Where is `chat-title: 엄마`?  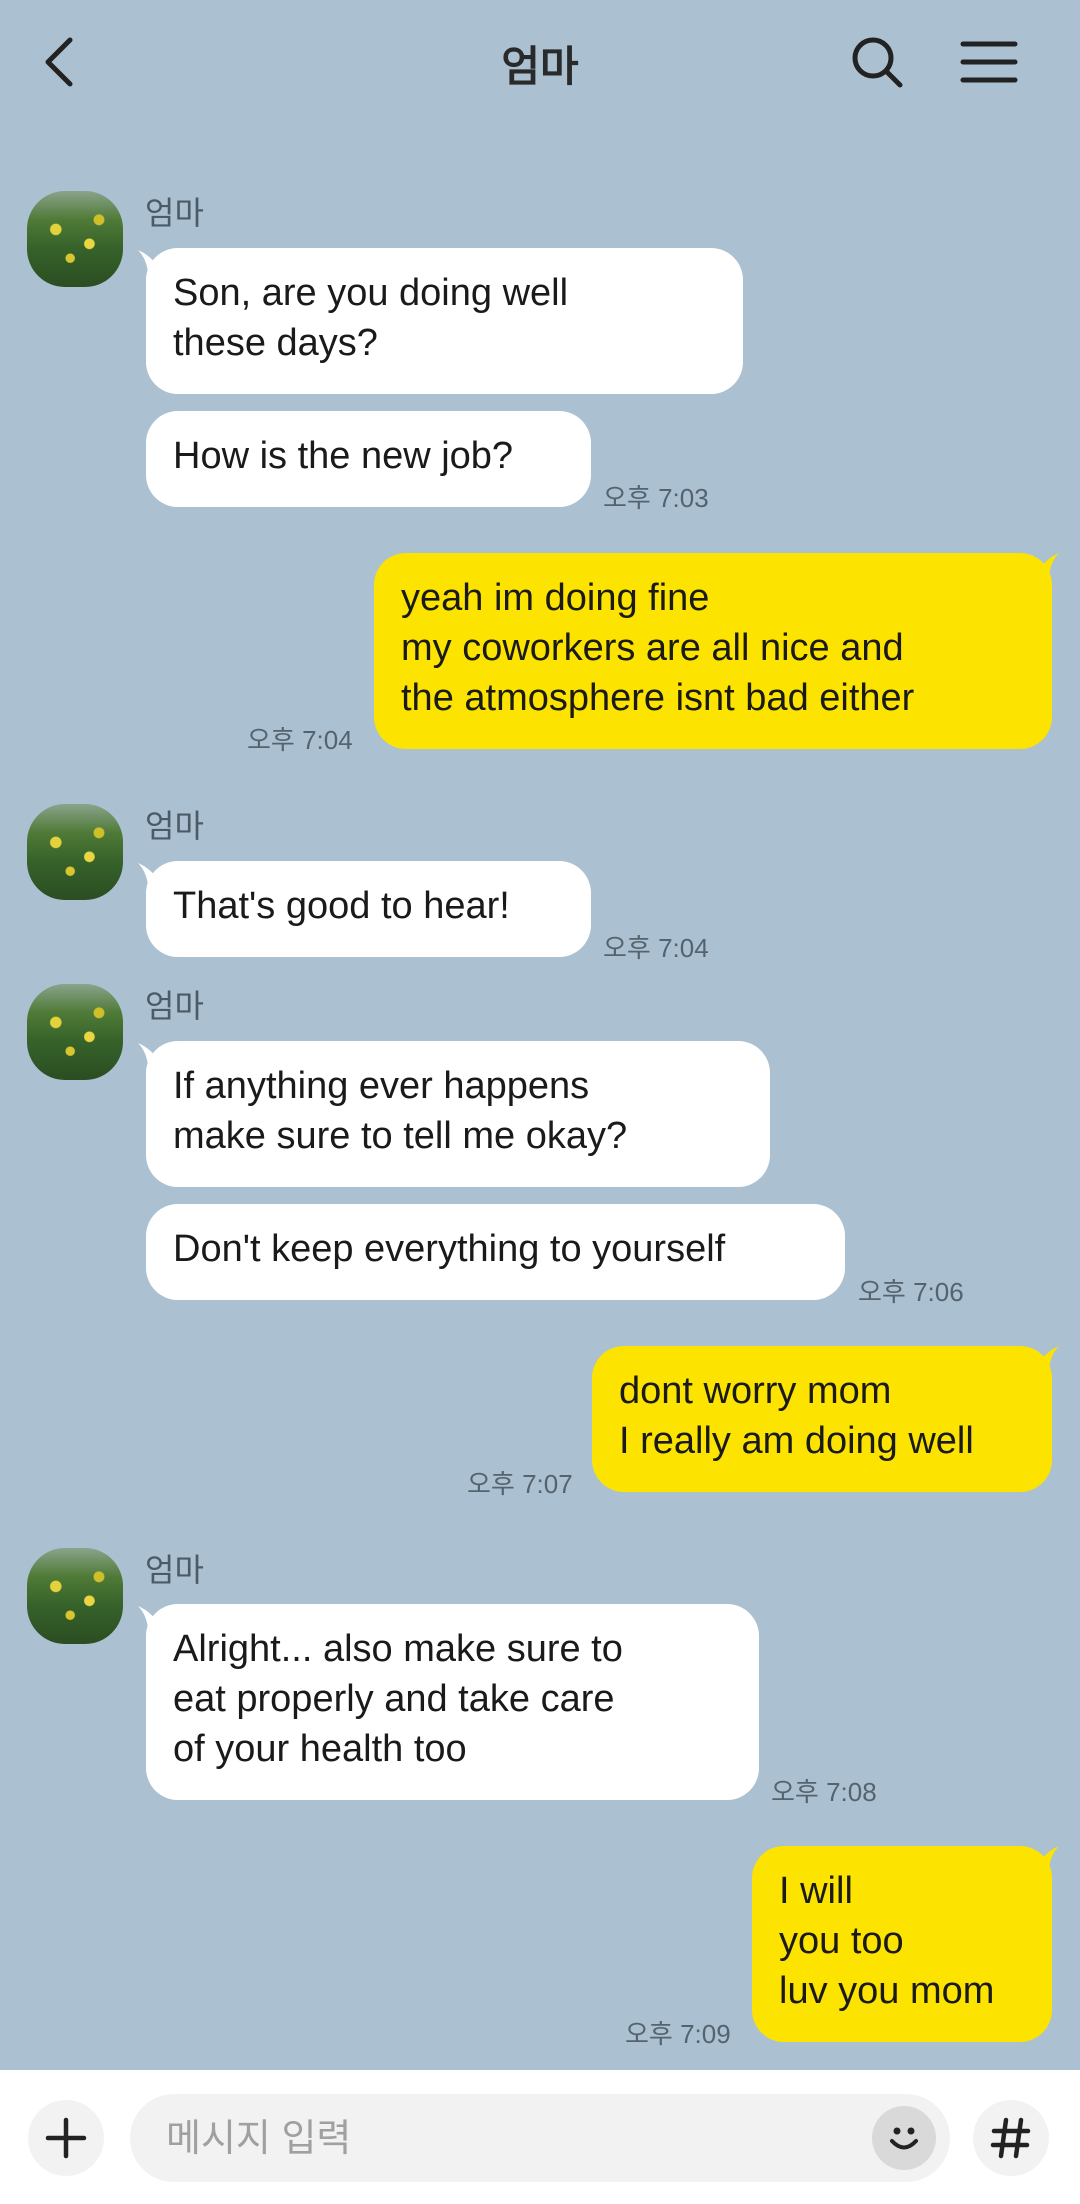
chat-title: 엄마 is located at coordinates (540, 66).